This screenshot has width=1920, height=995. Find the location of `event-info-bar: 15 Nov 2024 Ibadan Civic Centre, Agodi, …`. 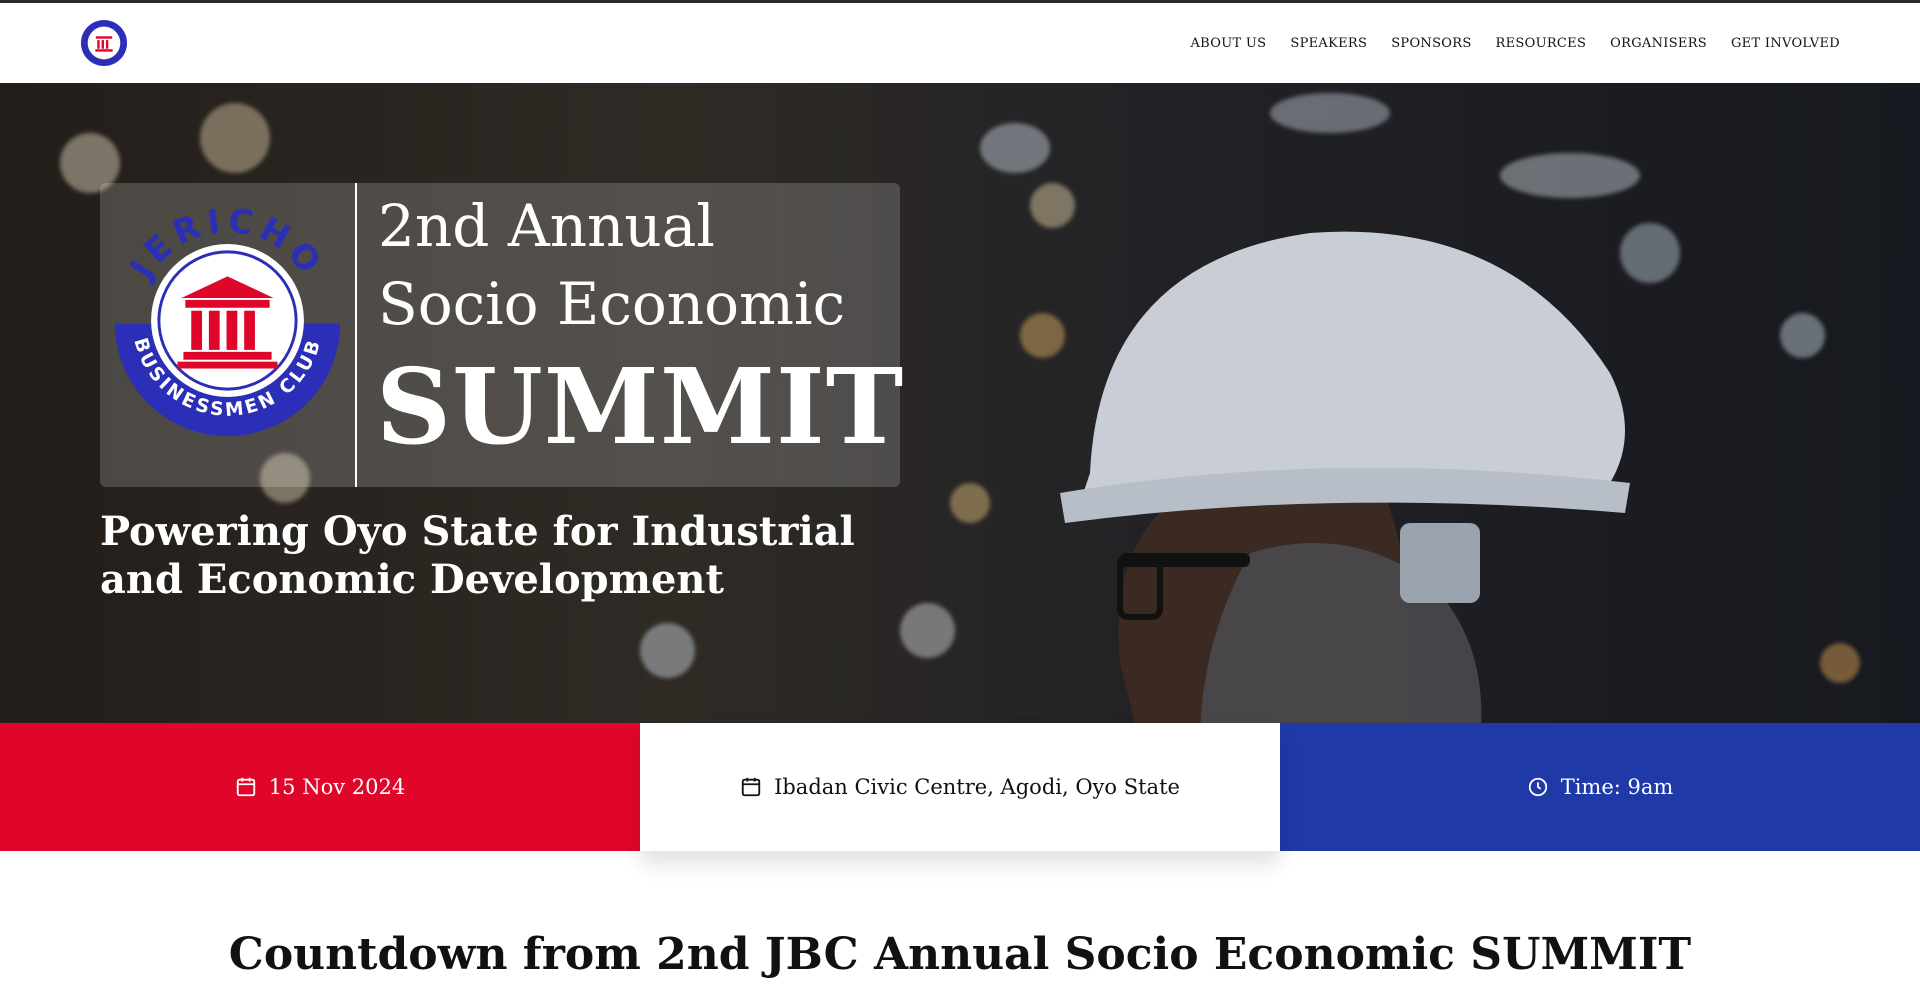

event-info-bar: 15 Nov 2024 Ibadan Civic Centre, Agodi, … is located at coordinates (960, 787).